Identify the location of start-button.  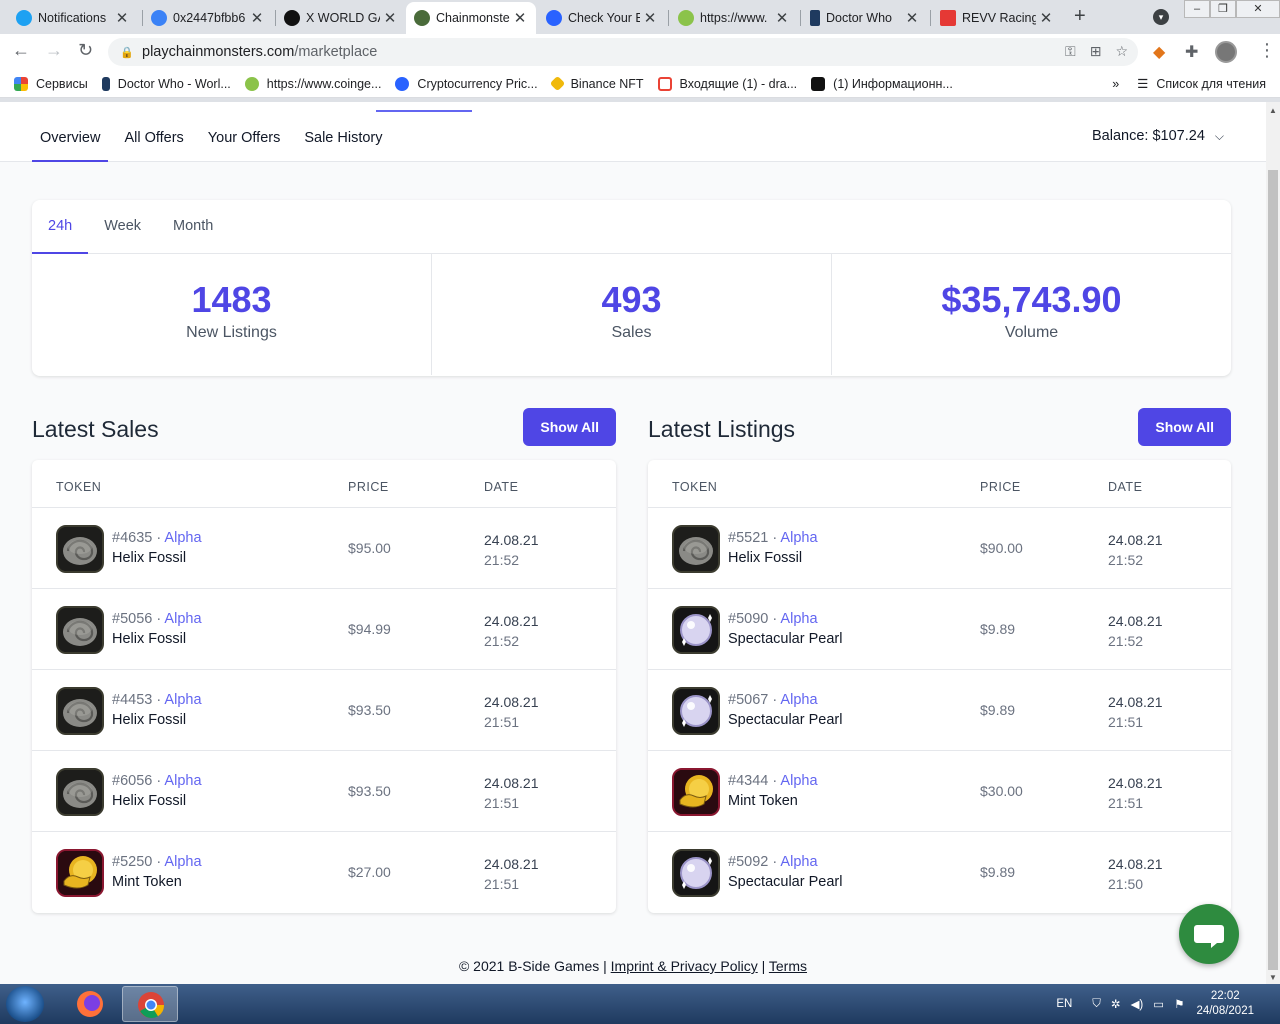
(25, 1004).